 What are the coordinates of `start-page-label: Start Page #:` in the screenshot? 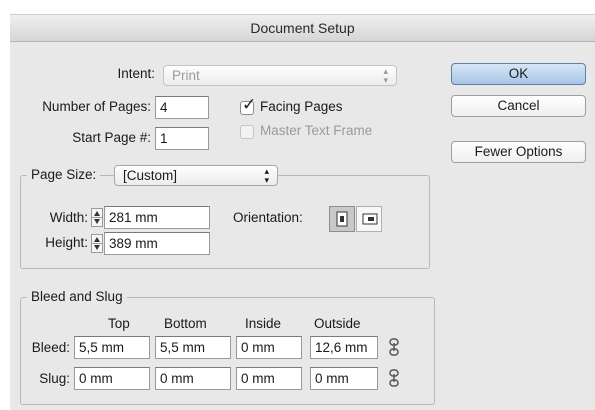 It's located at (111, 137).